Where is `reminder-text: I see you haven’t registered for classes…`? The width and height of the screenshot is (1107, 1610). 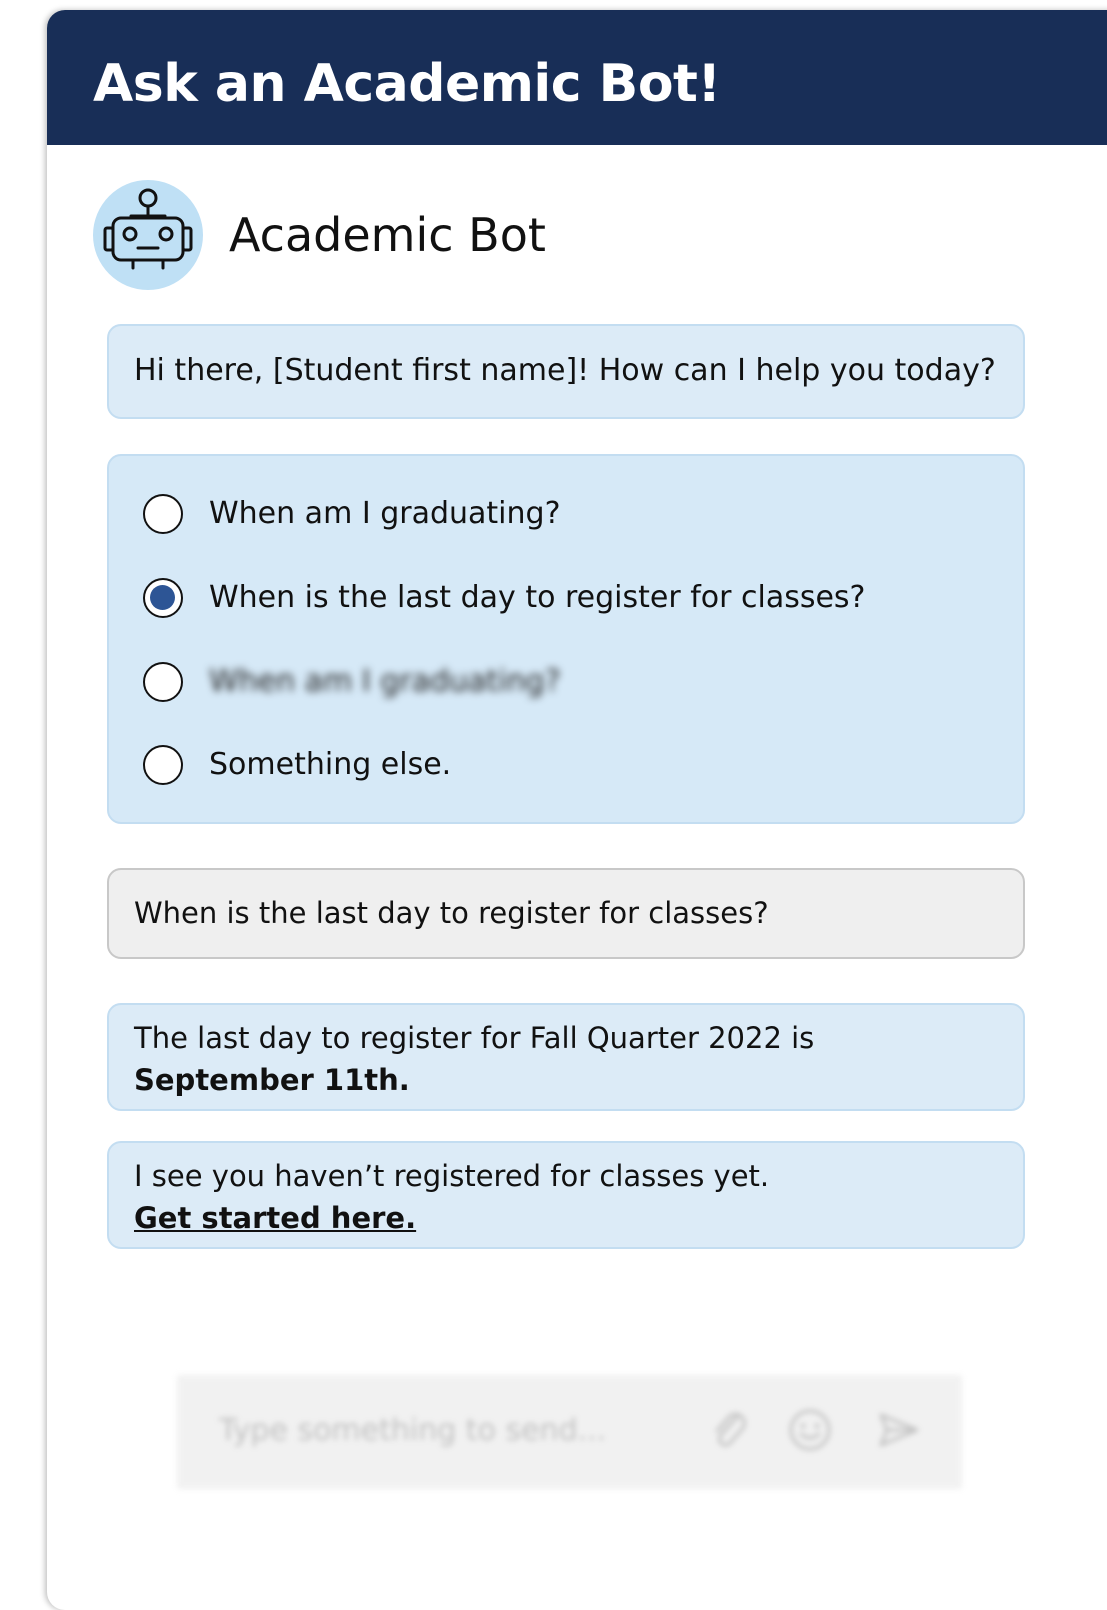 reminder-text: I see you haven’t registered for classes… is located at coordinates (452, 1176).